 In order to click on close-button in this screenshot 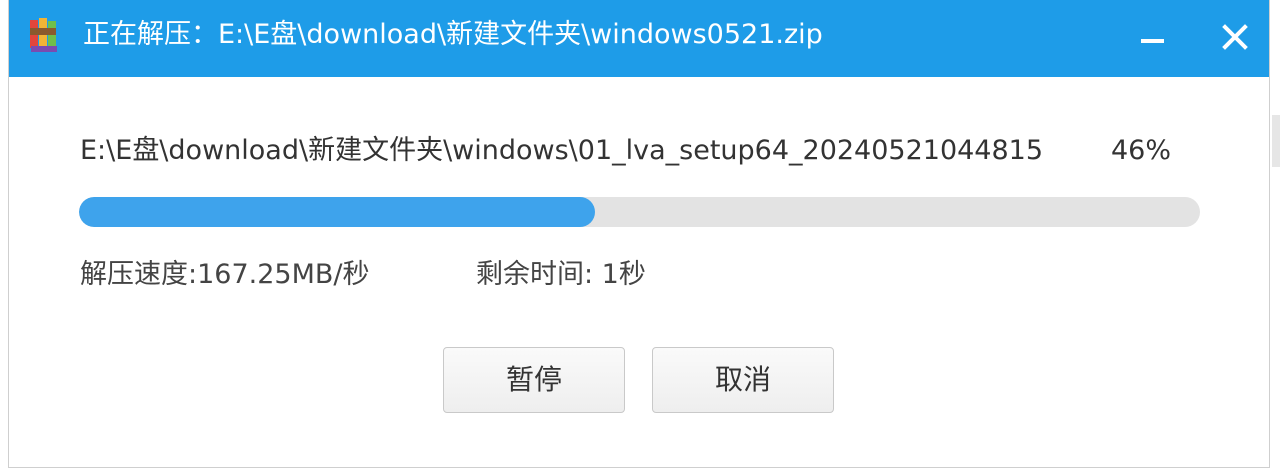, I will do `click(1235, 37)`.